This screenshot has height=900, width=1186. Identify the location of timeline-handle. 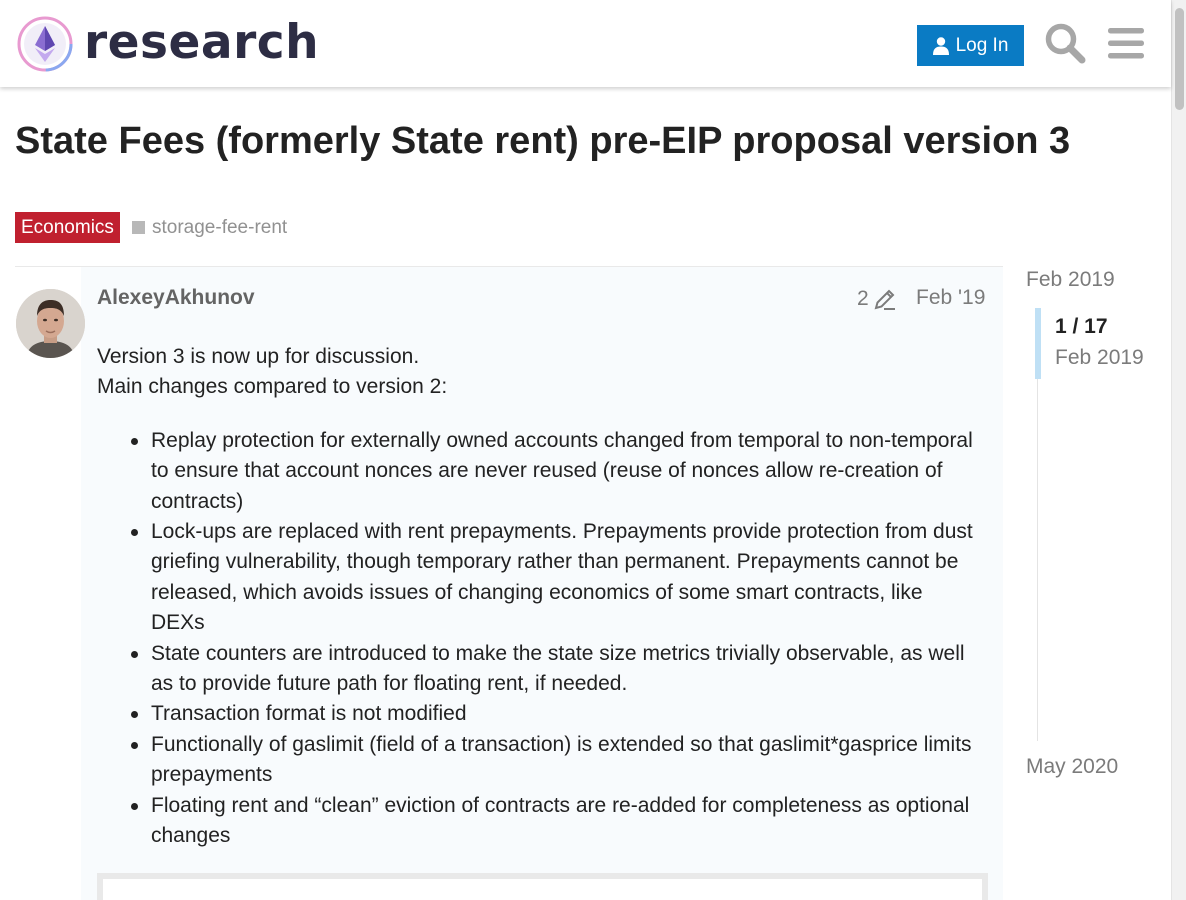
(1038, 343).